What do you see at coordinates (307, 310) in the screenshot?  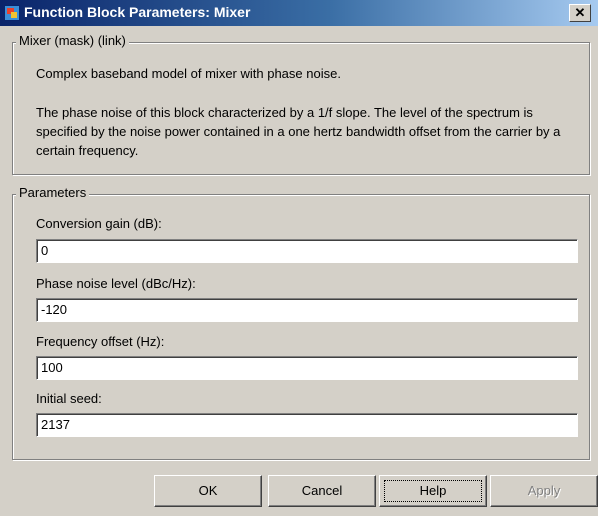 I see `phase-noise-level-input: -120` at bounding box center [307, 310].